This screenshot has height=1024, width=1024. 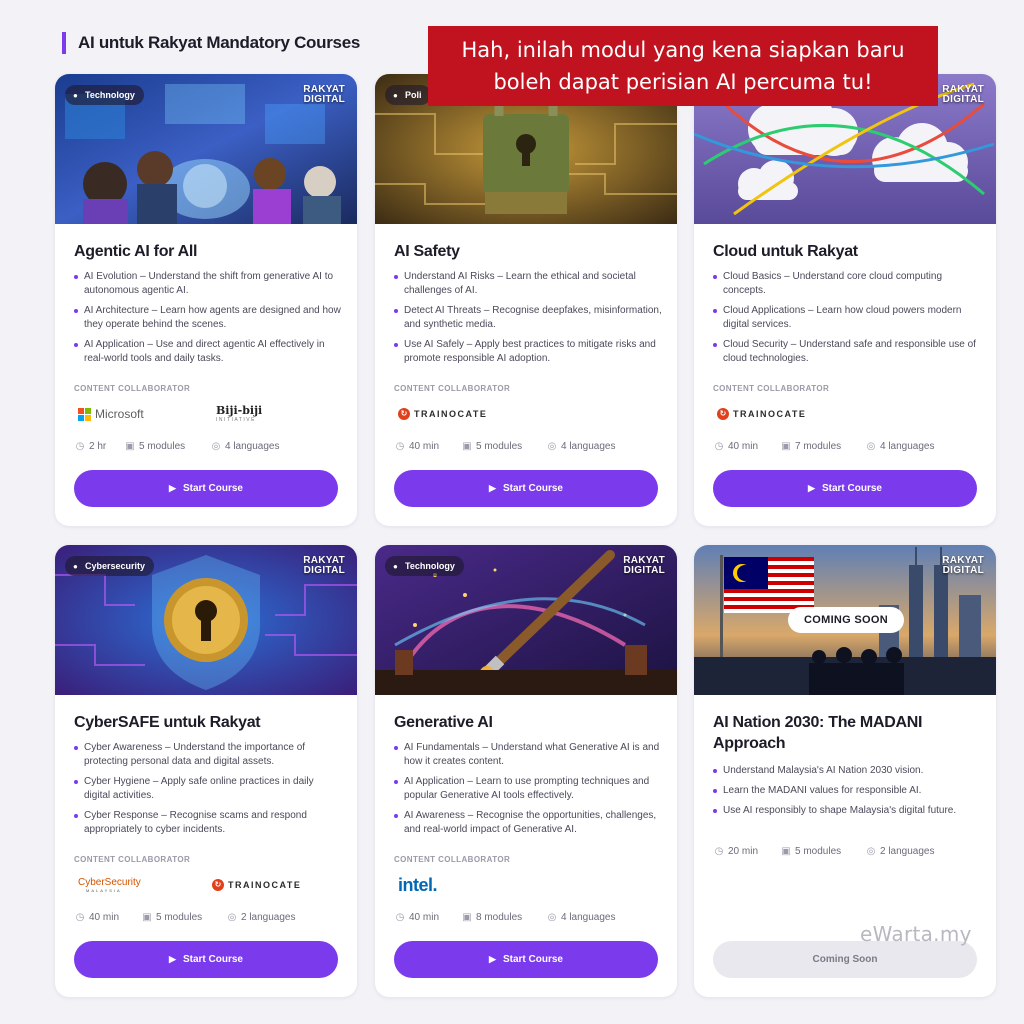 I want to click on banner-line-2: boleh dapat perisian AI percuma tu!, so click(x=683, y=82).